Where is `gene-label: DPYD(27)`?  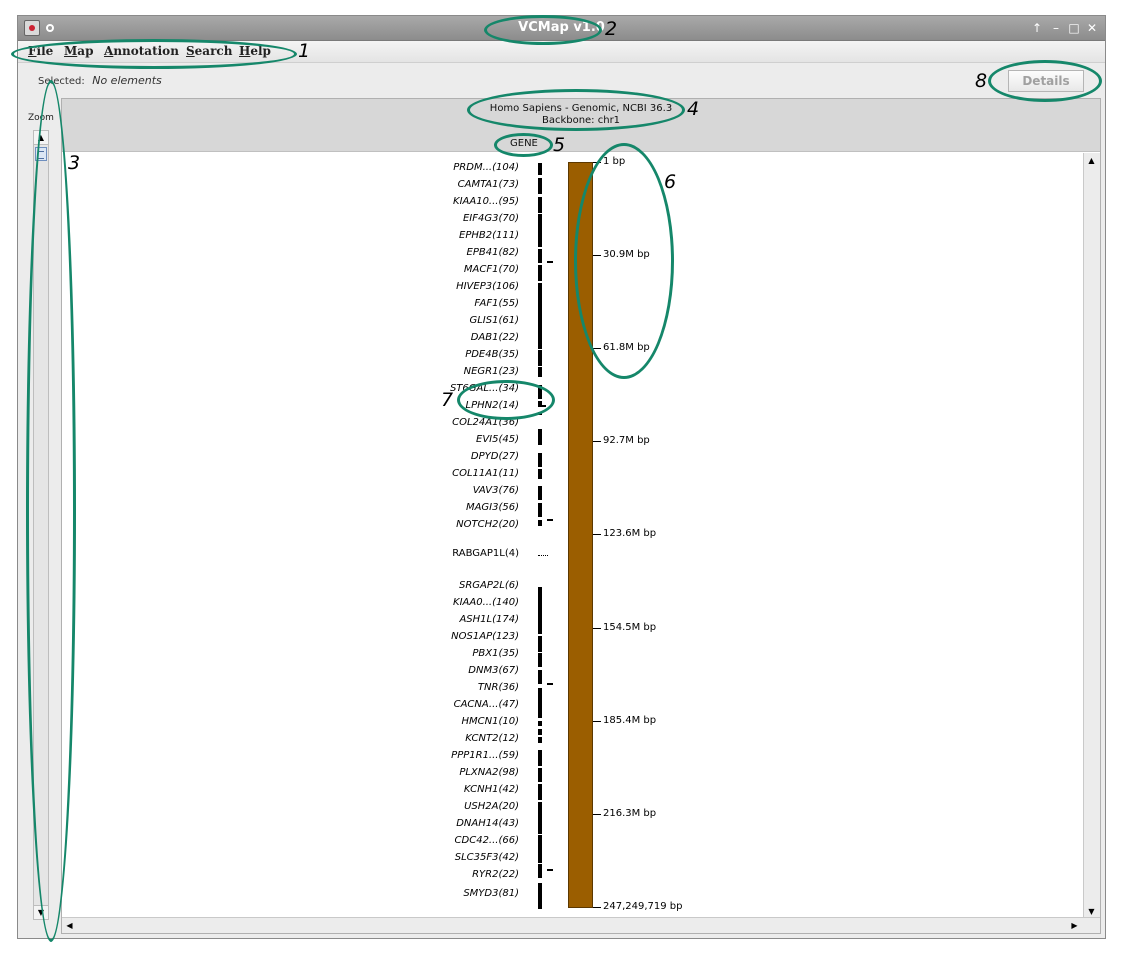
gene-label: DPYD(27) is located at coordinates (495, 456).